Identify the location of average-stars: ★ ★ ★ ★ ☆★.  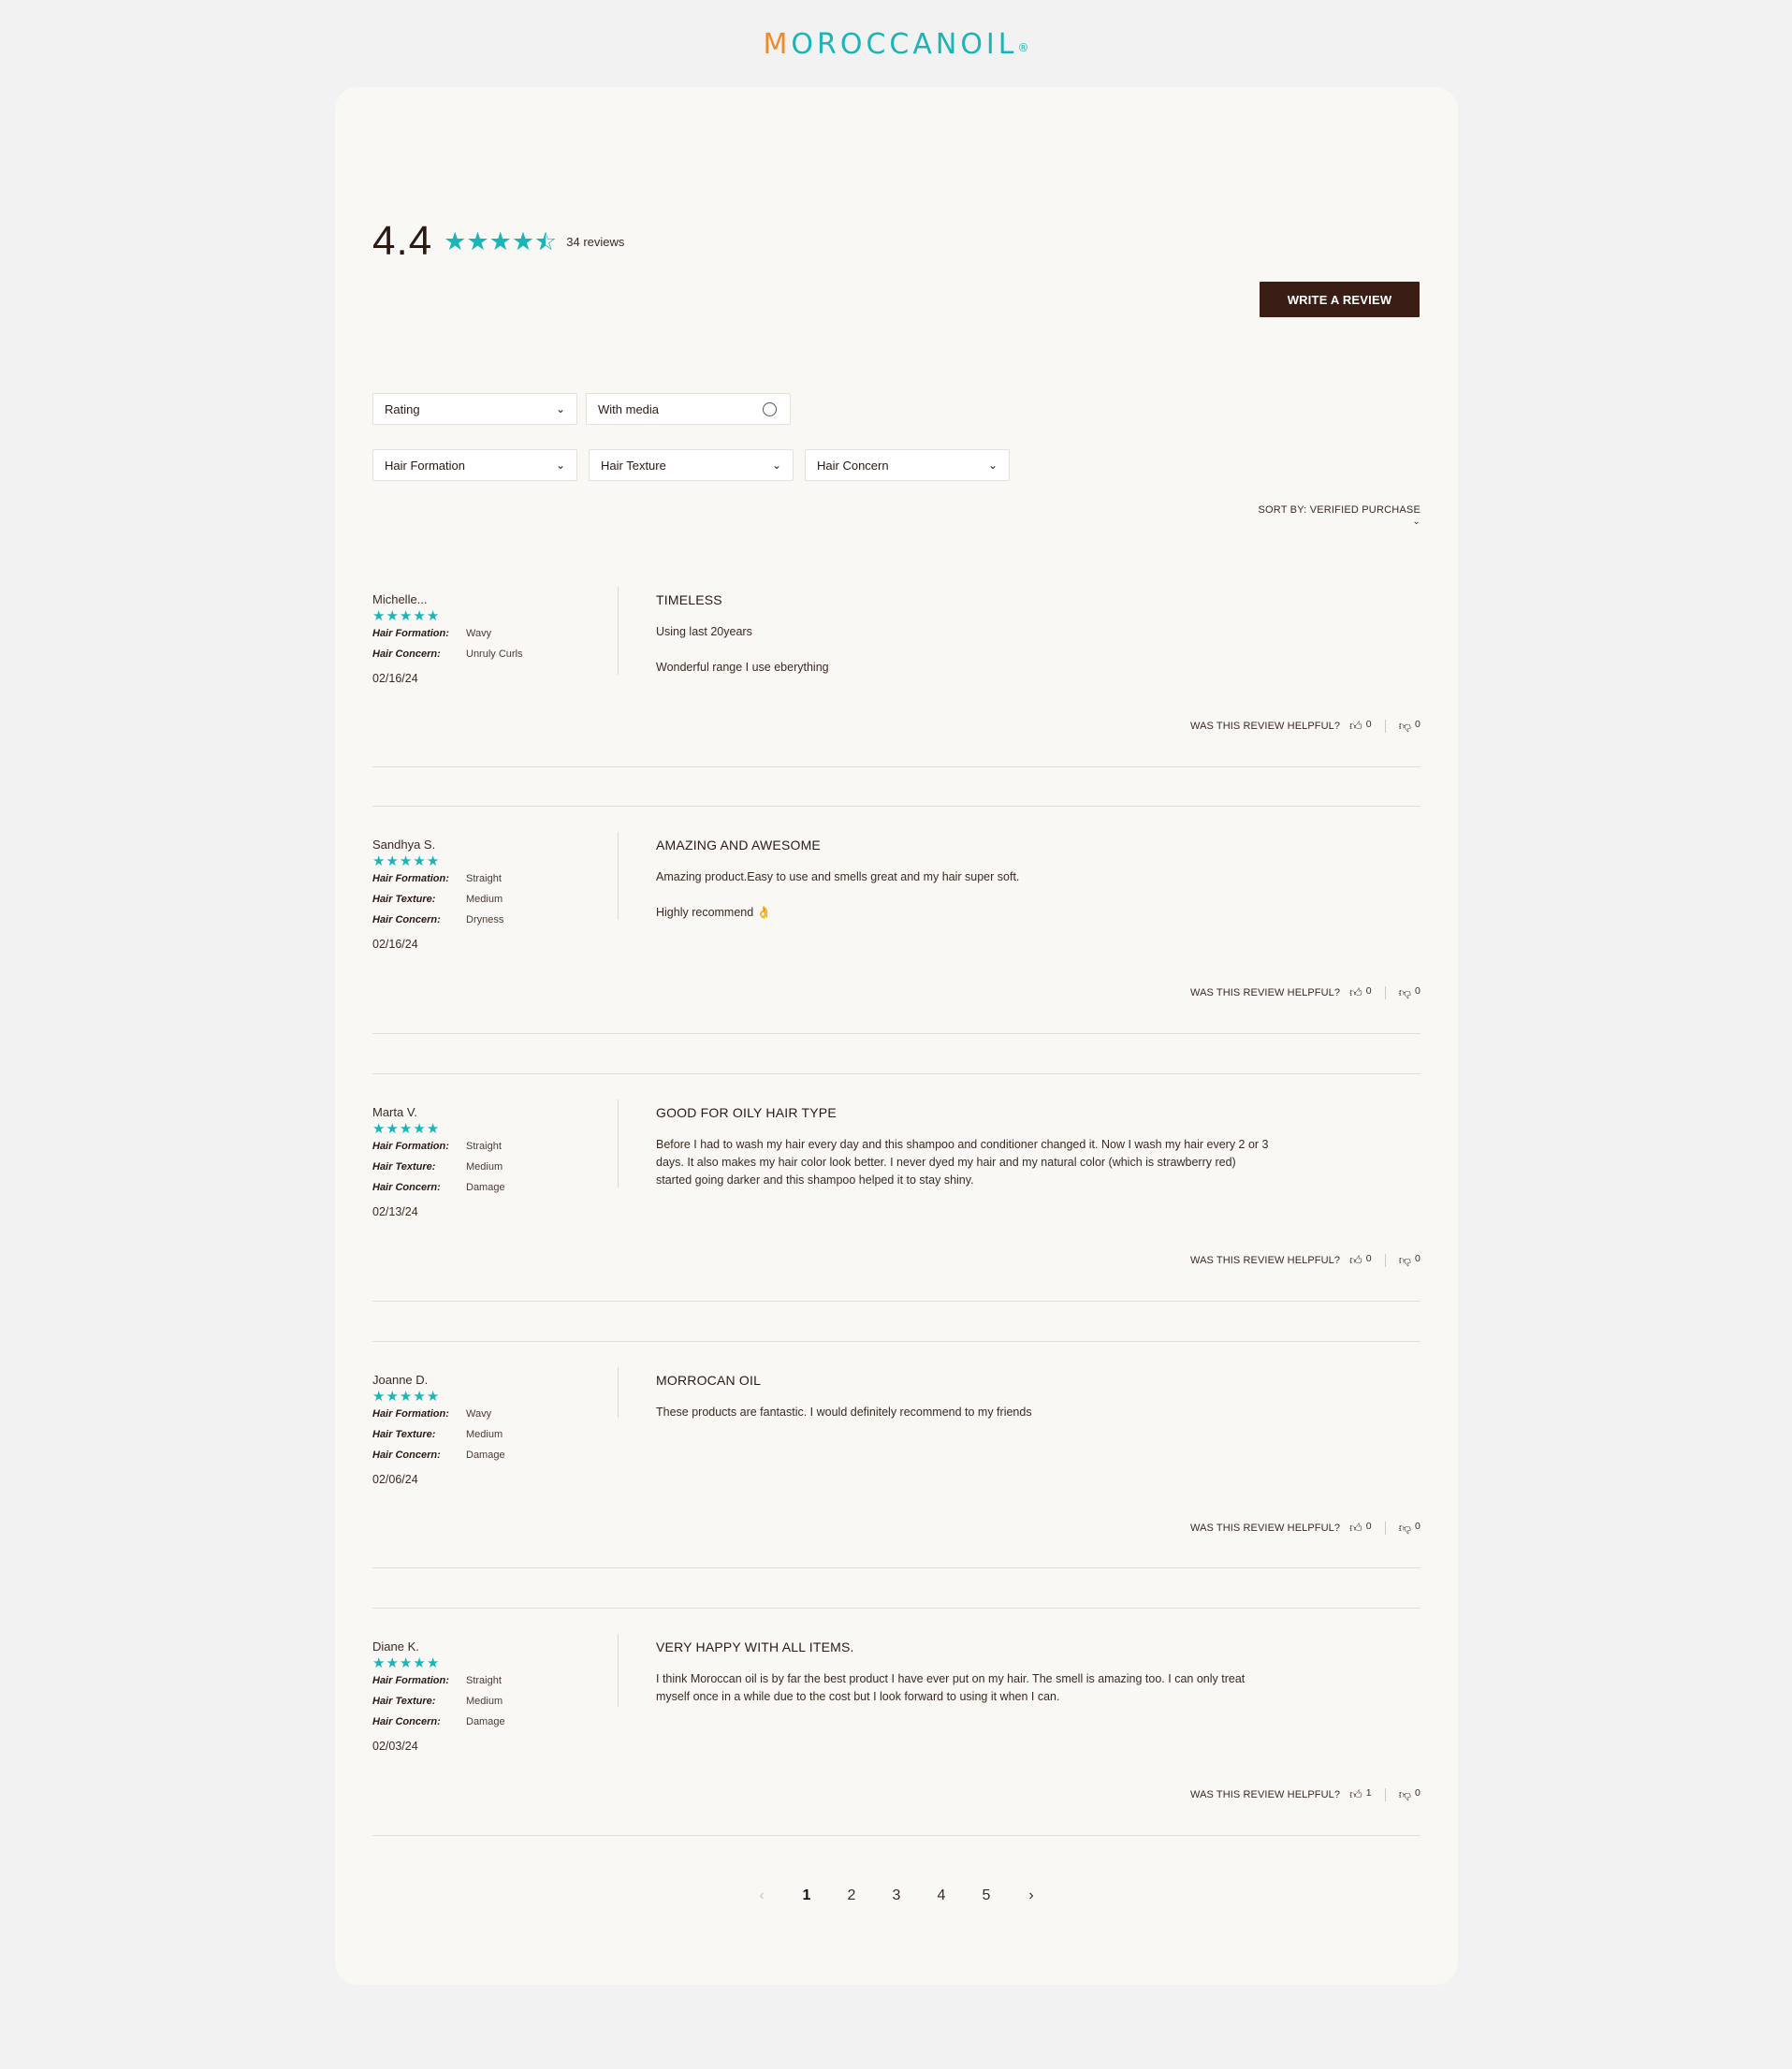
(501, 240).